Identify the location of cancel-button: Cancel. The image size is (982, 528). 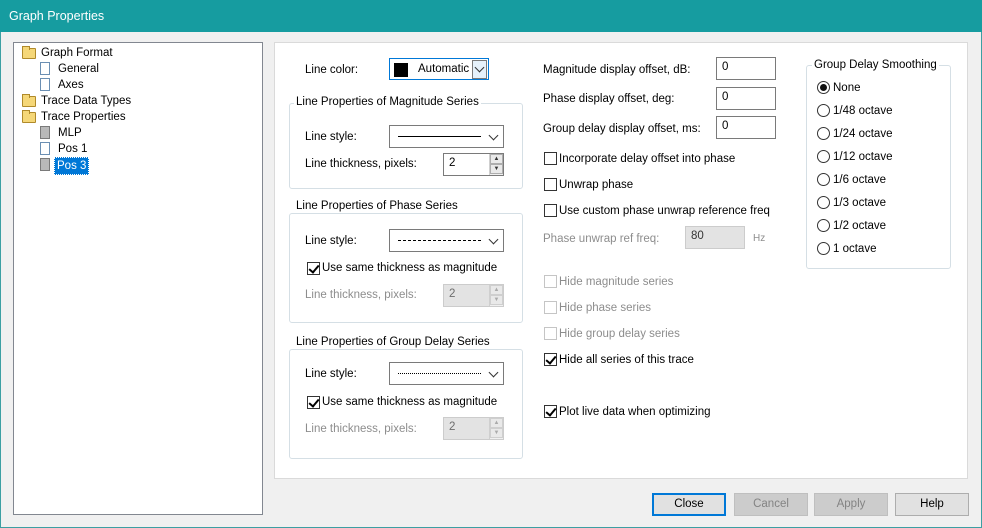
(771, 504).